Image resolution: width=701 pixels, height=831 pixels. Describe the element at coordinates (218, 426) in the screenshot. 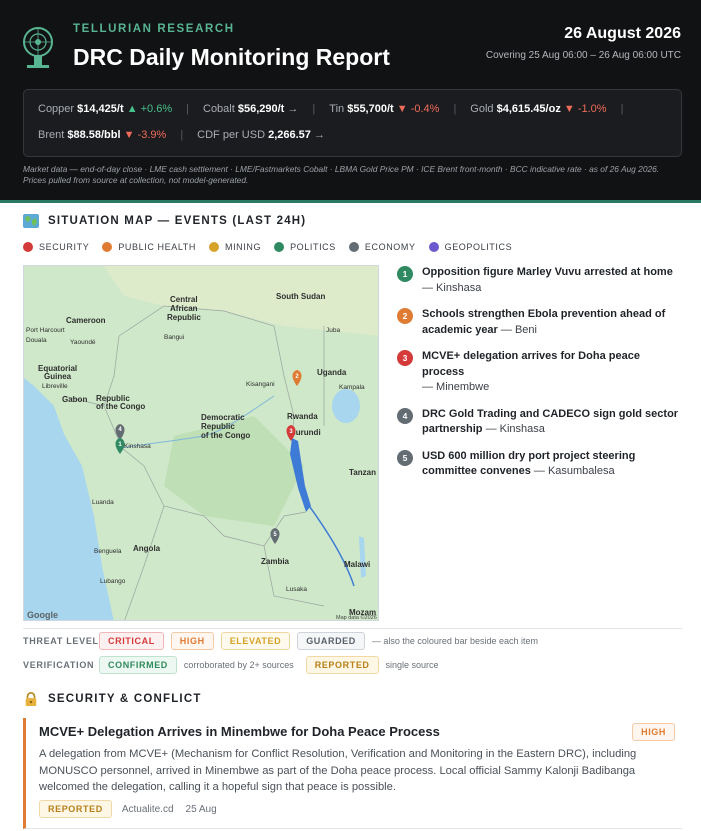

I see `map-label-drc-2: Republic` at that location.